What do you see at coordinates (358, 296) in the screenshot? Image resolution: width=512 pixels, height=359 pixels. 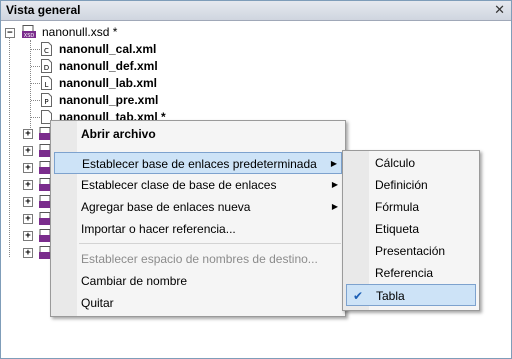 I see `checkmark-icon: ✔` at bounding box center [358, 296].